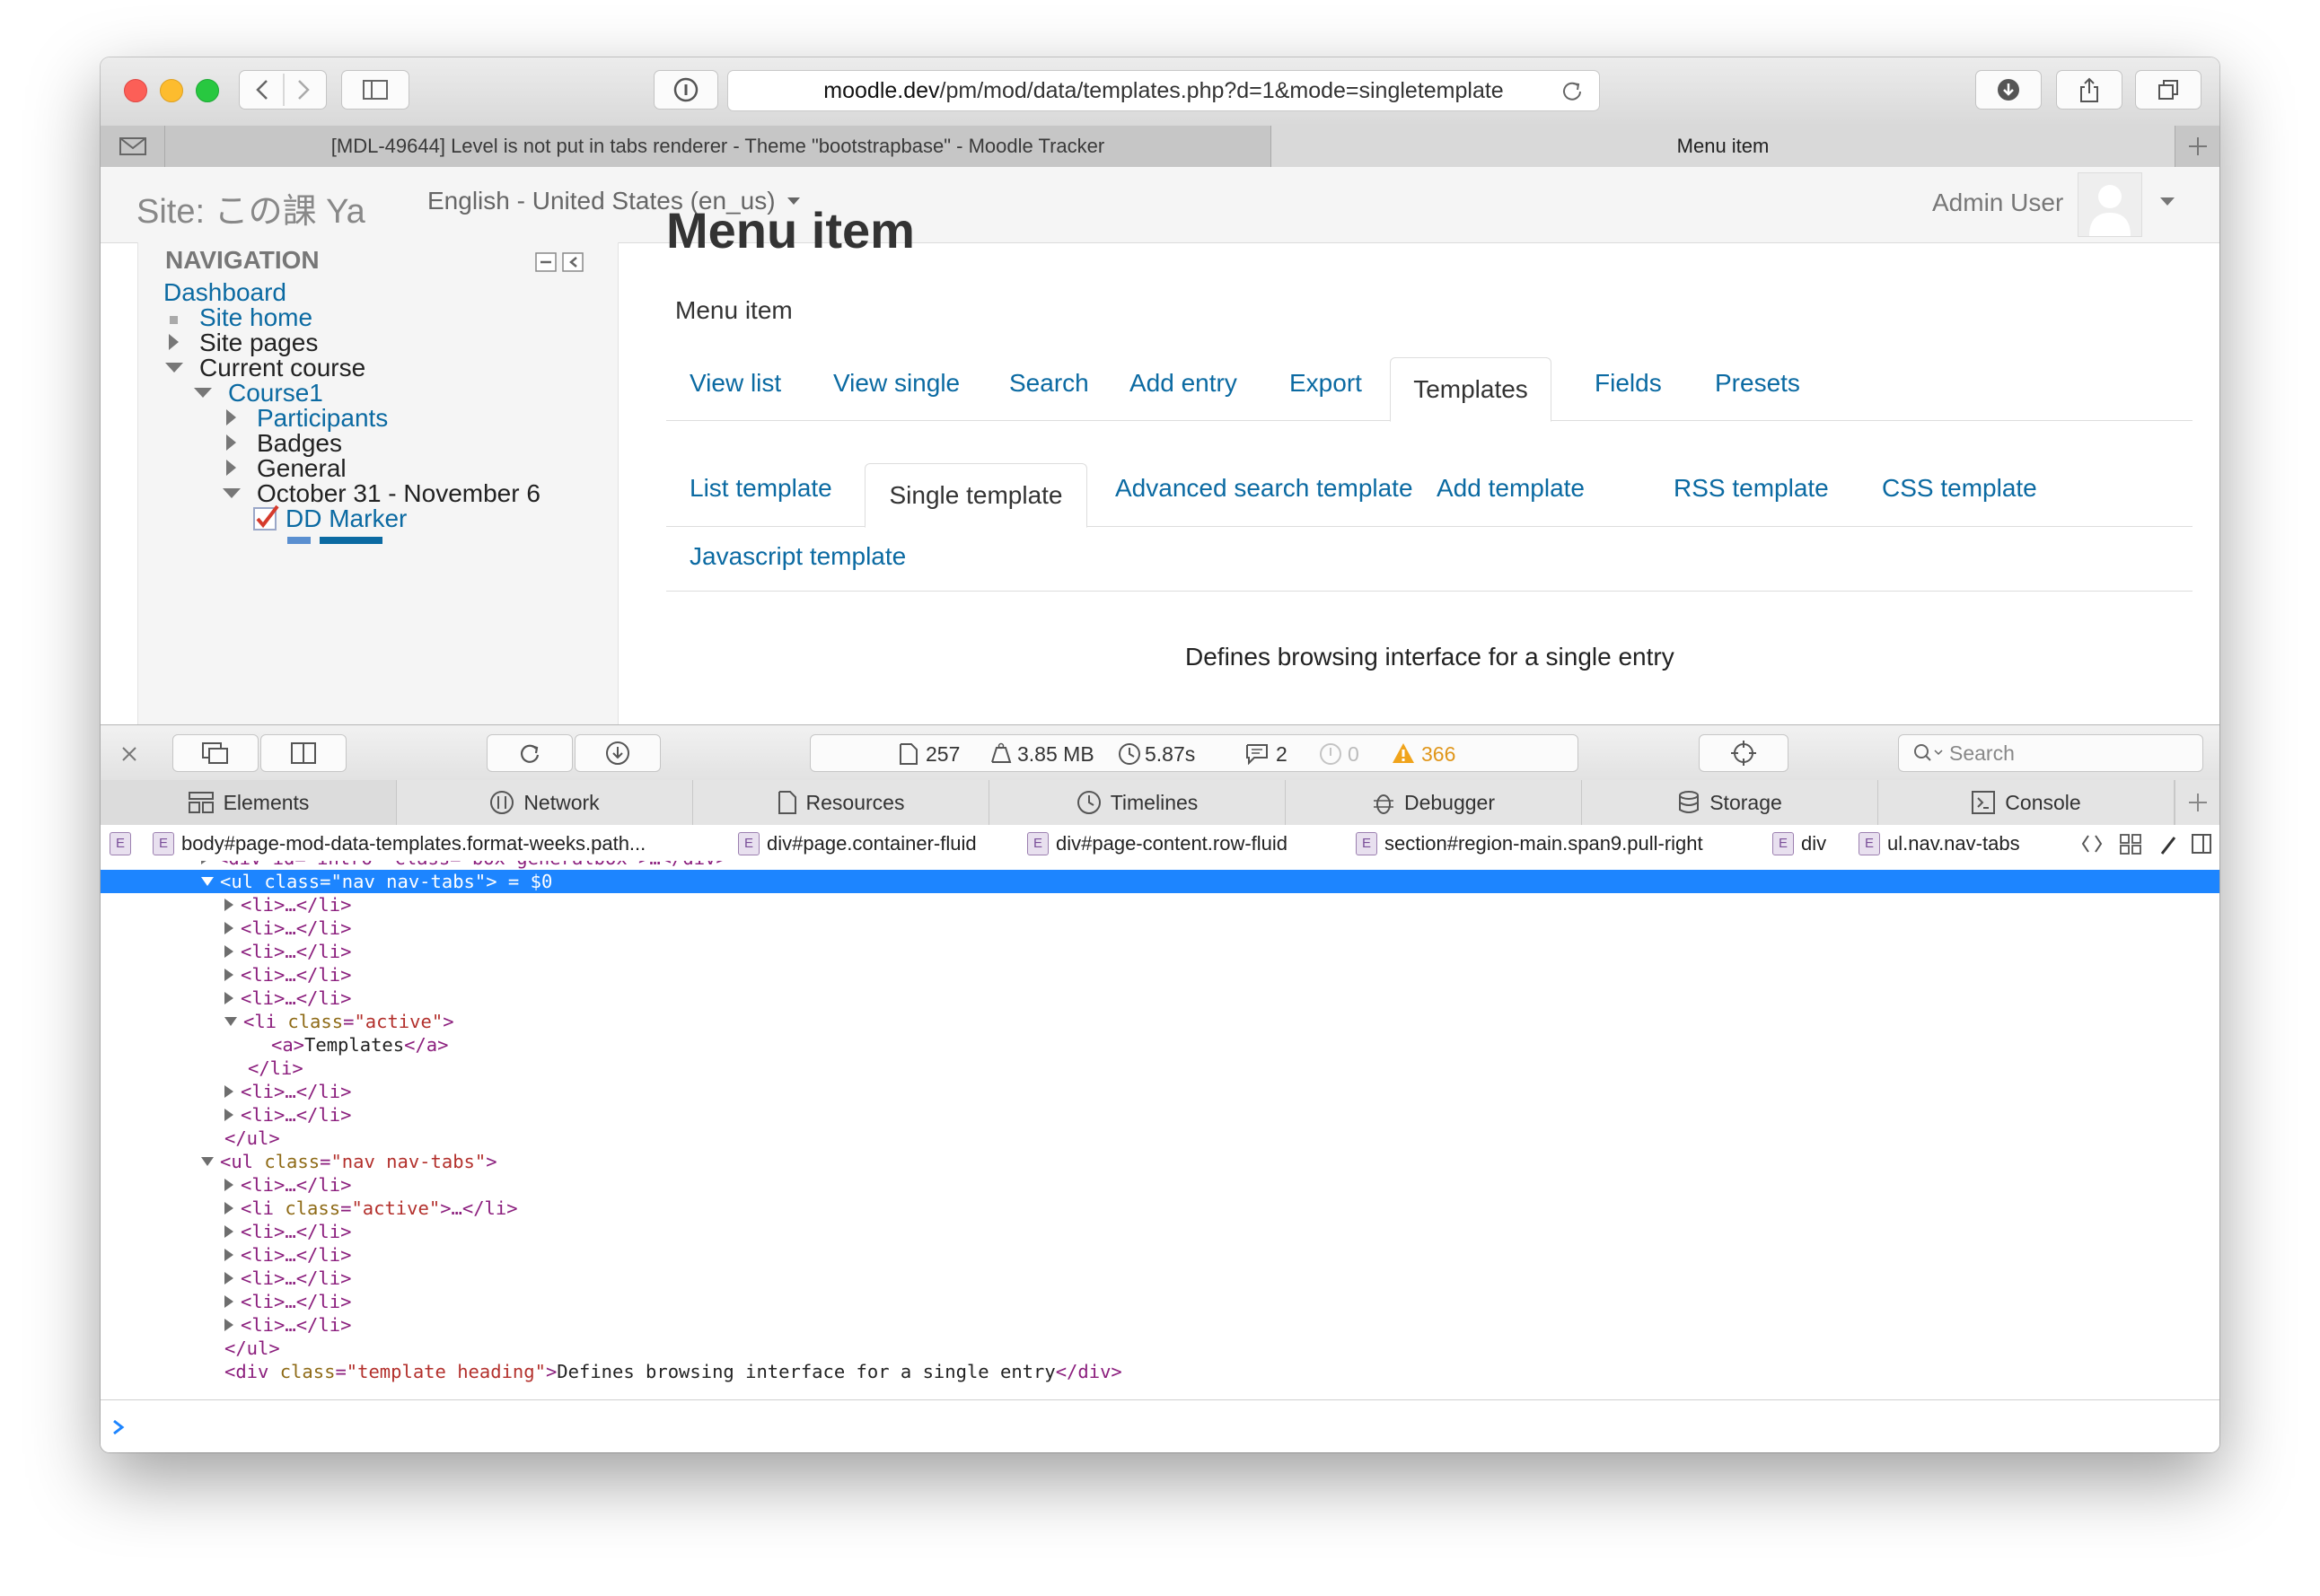 The height and width of the screenshot is (1596, 2320). Describe the element at coordinates (375, 90) in the screenshot. I see `sidebar-toggle-button` at that location.